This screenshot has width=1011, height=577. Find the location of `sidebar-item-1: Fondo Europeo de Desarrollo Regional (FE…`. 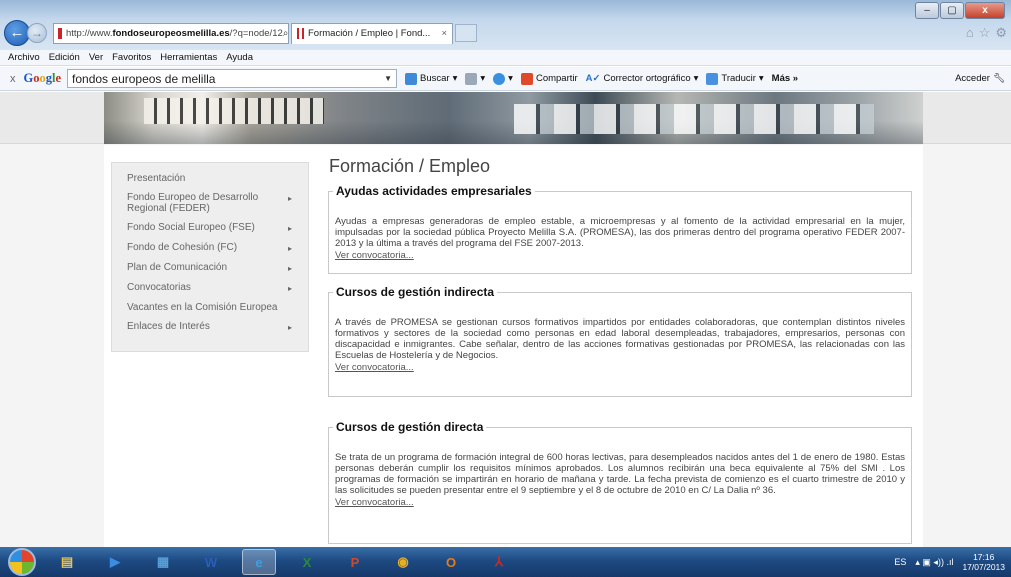

sidebar-item-1: Fondo Europeo de Desarrollo Regional (FE… is located at coordinates (210, 203).